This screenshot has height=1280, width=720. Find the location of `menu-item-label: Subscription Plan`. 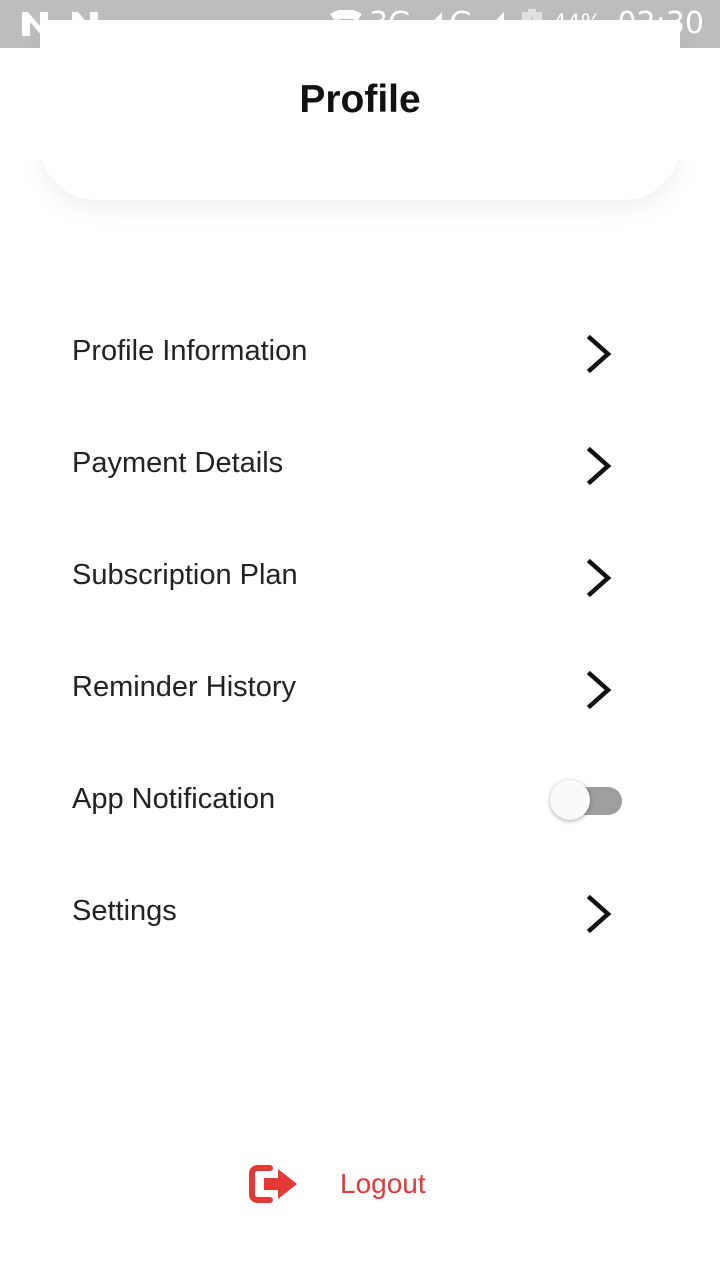

menu-item-label: Subscription Plan is located at coordinates (185, 575).